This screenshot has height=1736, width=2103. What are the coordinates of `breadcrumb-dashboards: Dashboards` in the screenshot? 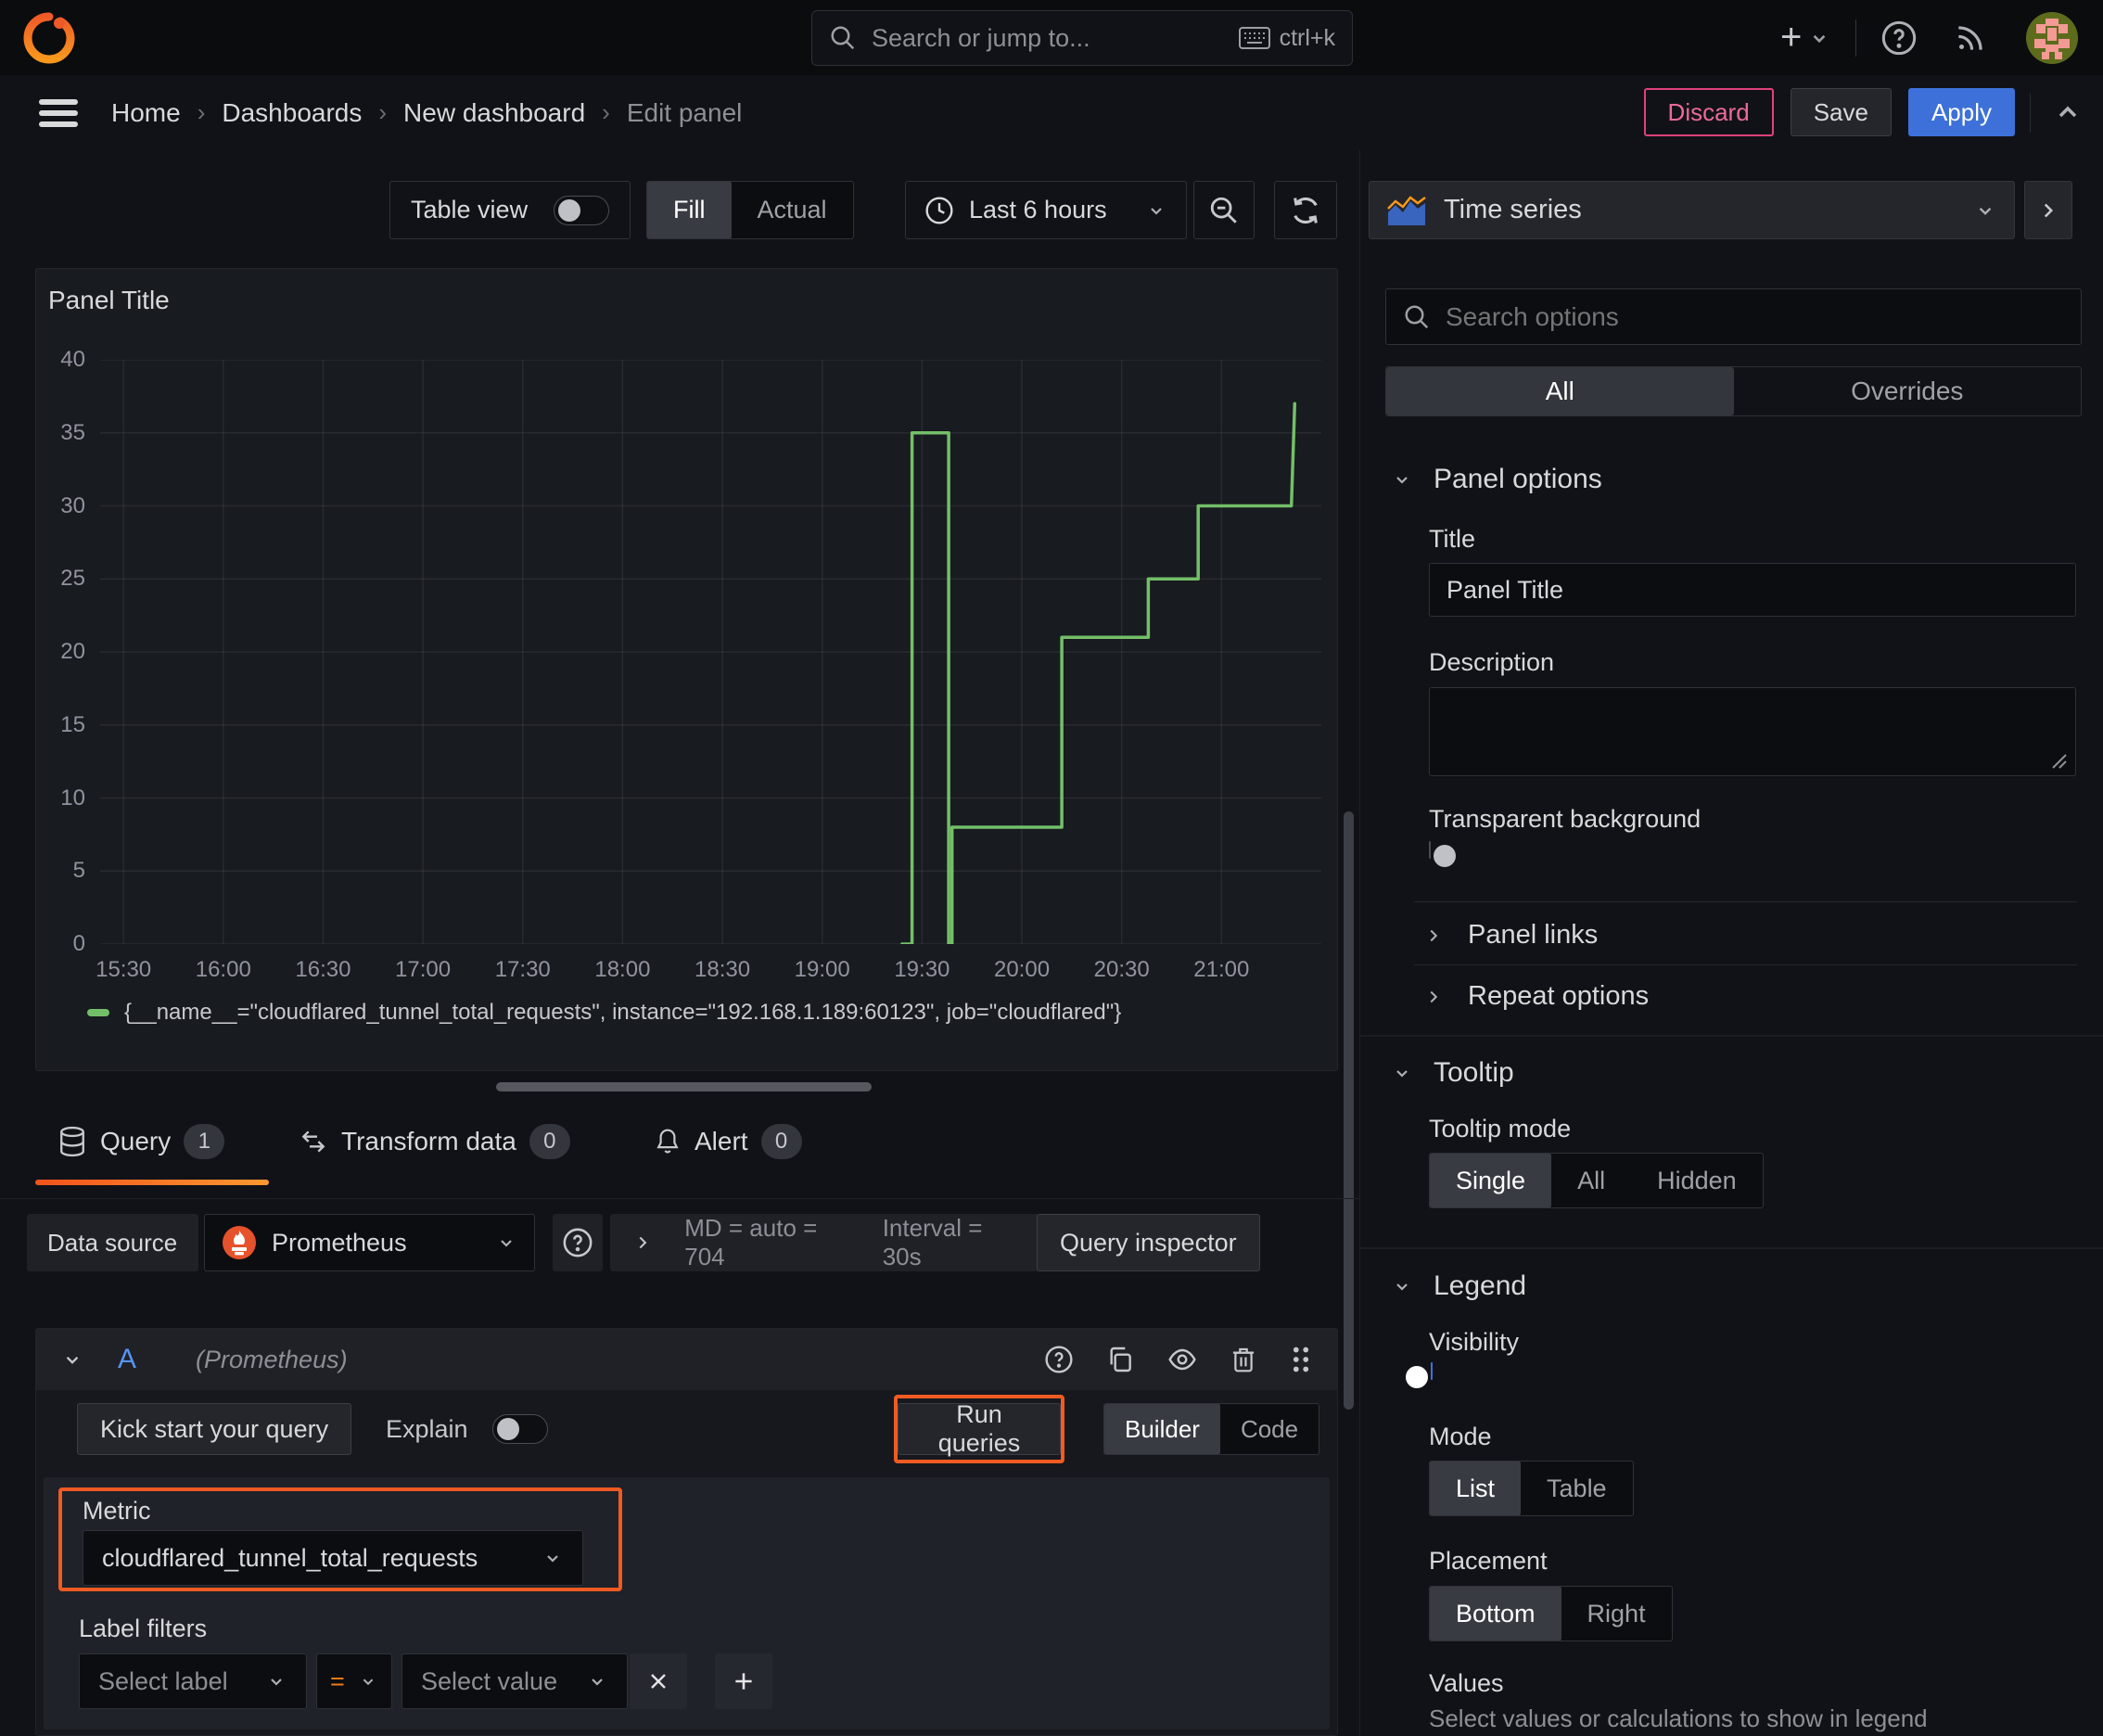 It's located at (292, 113).